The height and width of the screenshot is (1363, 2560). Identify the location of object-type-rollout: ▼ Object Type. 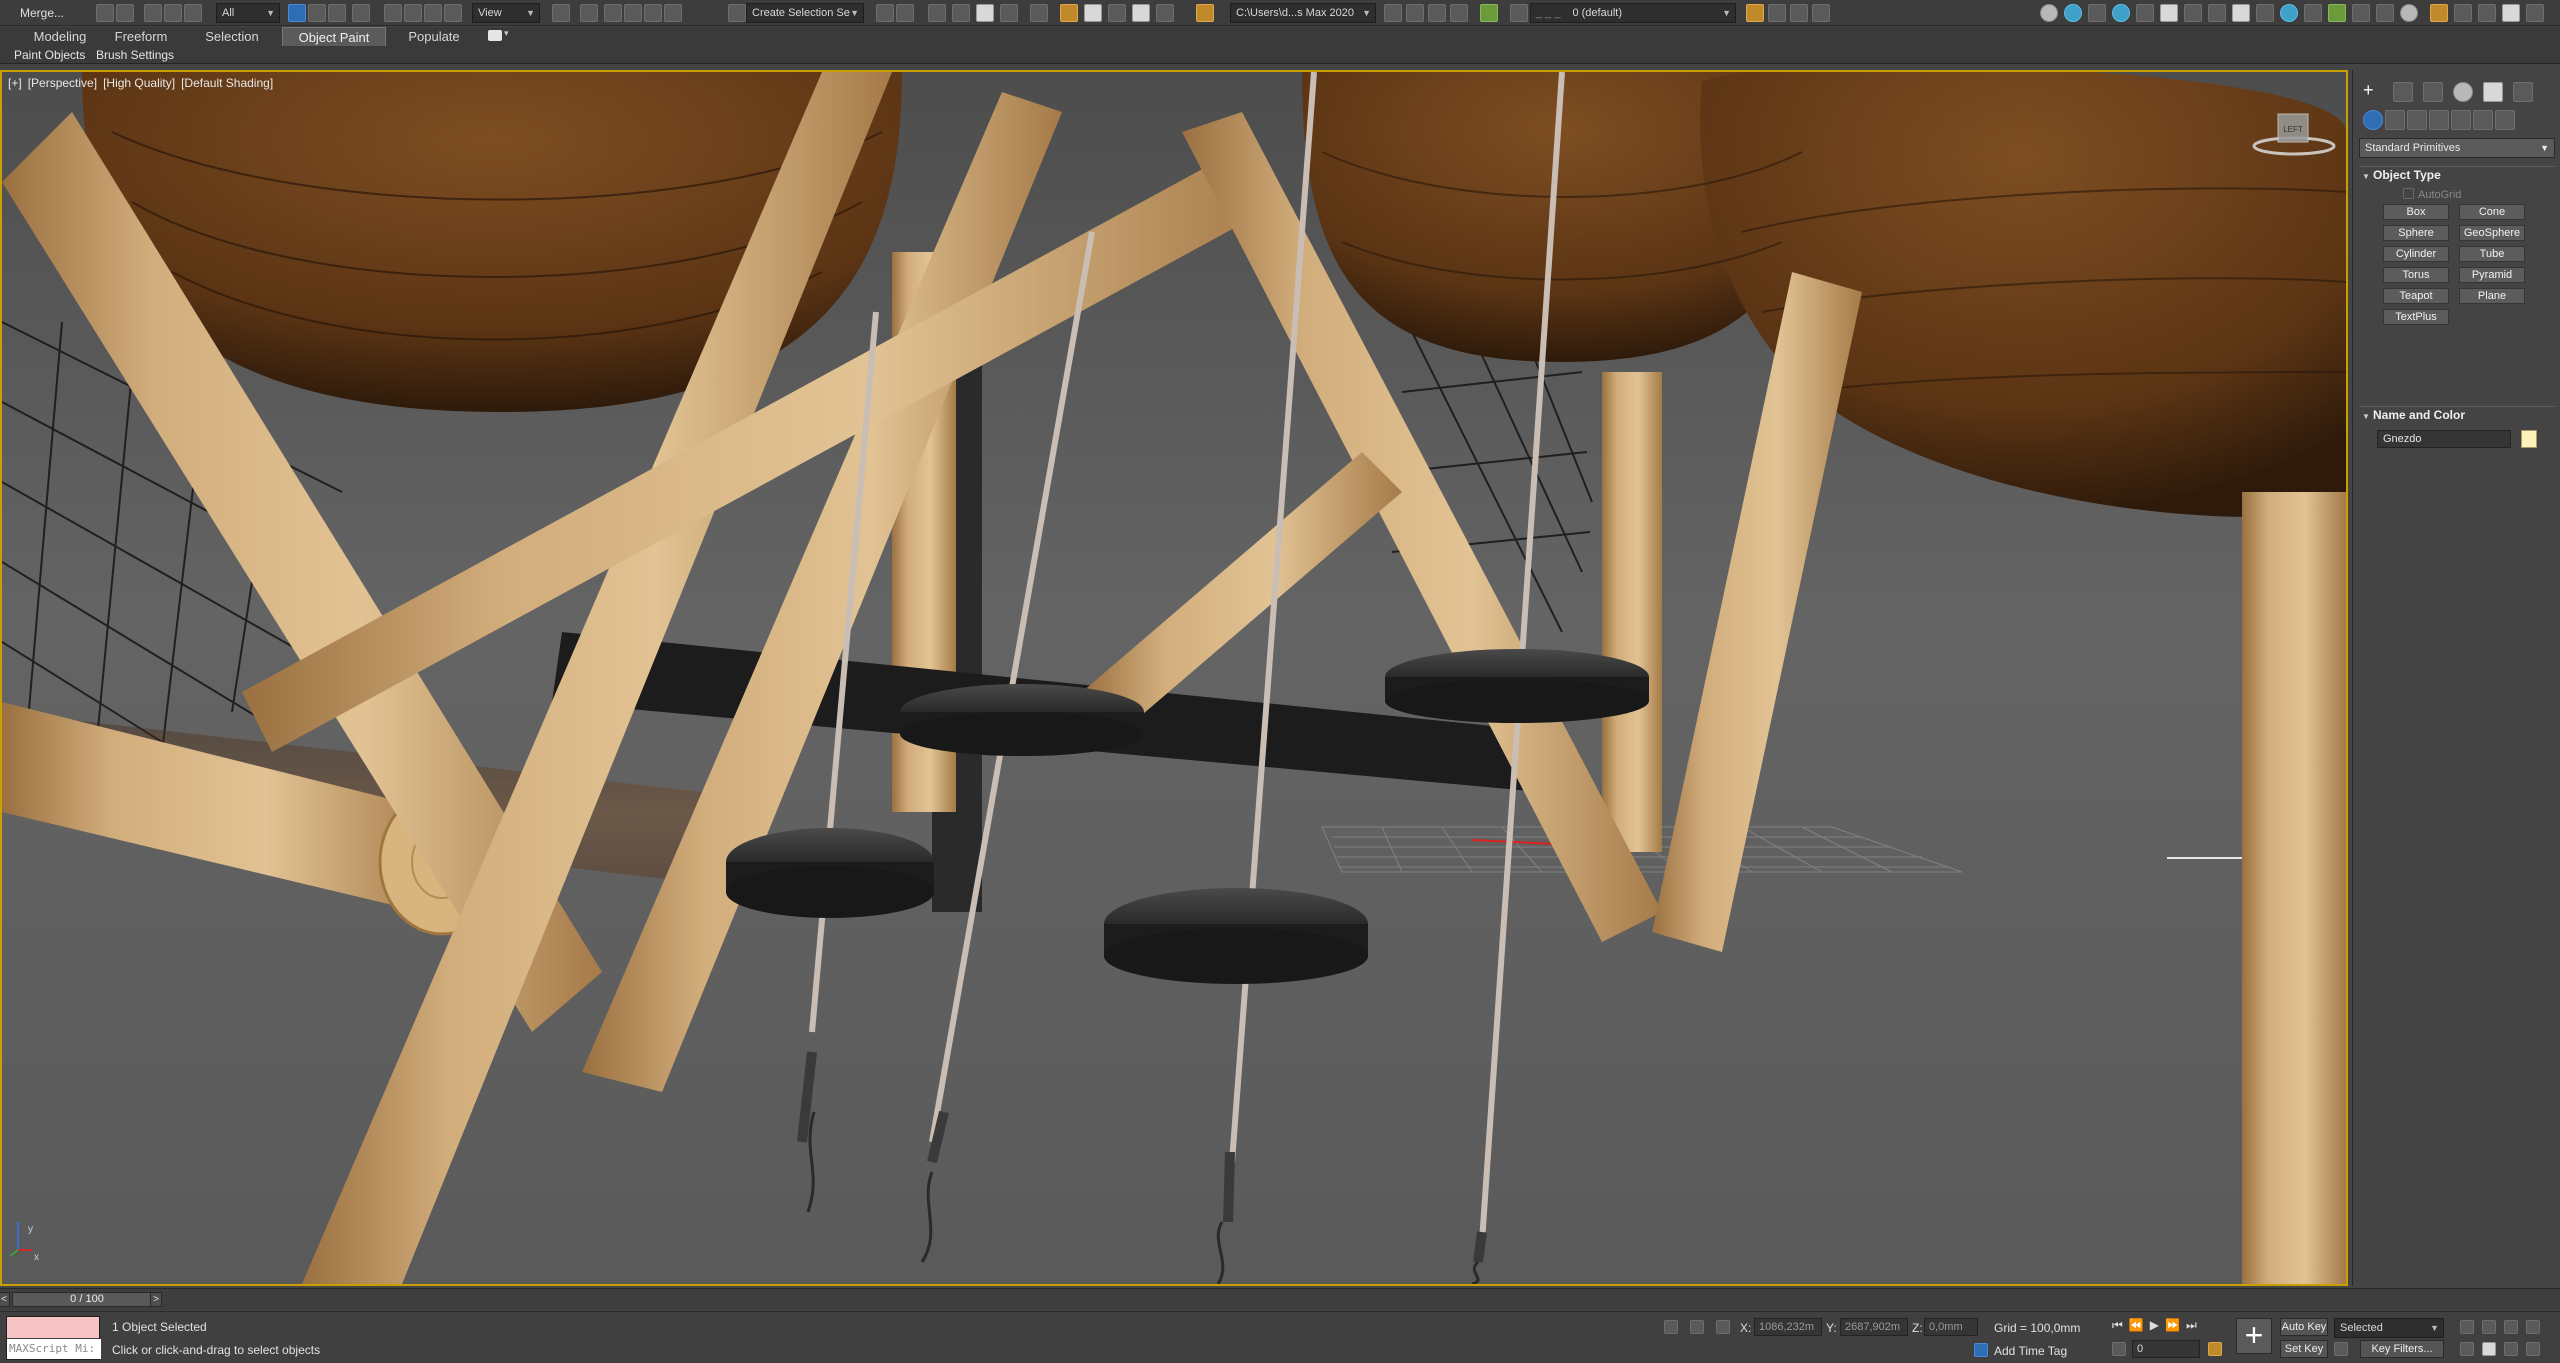
(2457, 174).